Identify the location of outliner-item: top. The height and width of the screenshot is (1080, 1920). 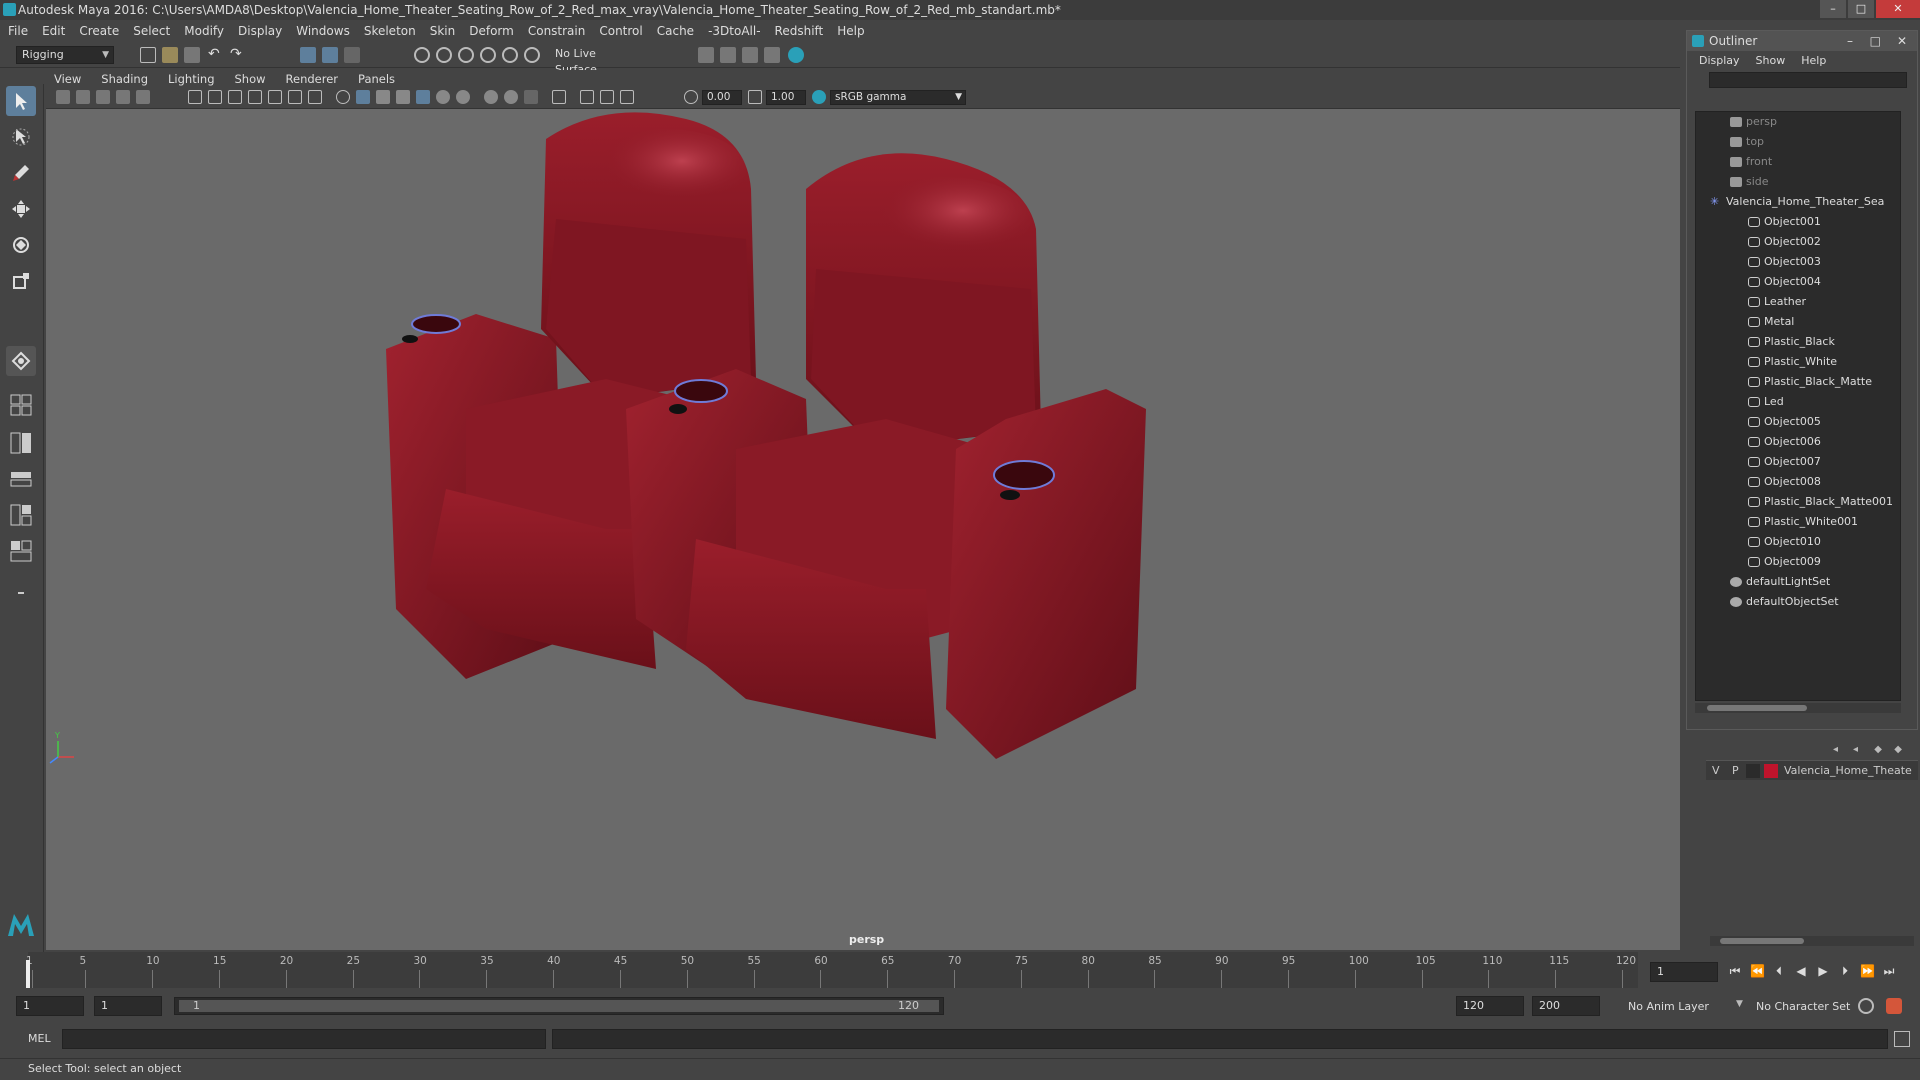
(1747, 142).